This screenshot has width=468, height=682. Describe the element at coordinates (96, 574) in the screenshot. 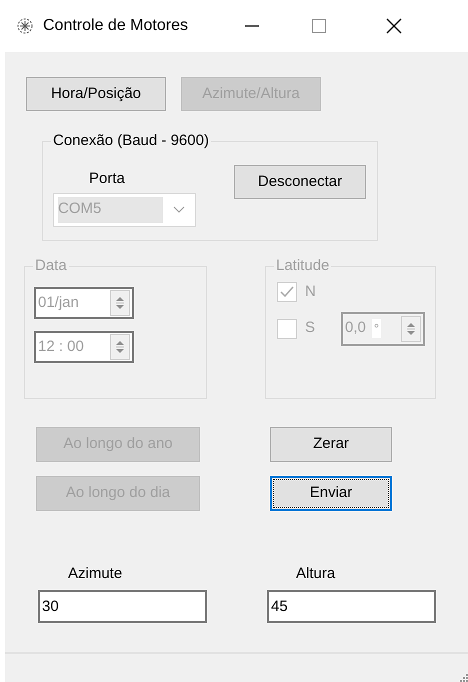

I see `field-label: Azimute` at that location.